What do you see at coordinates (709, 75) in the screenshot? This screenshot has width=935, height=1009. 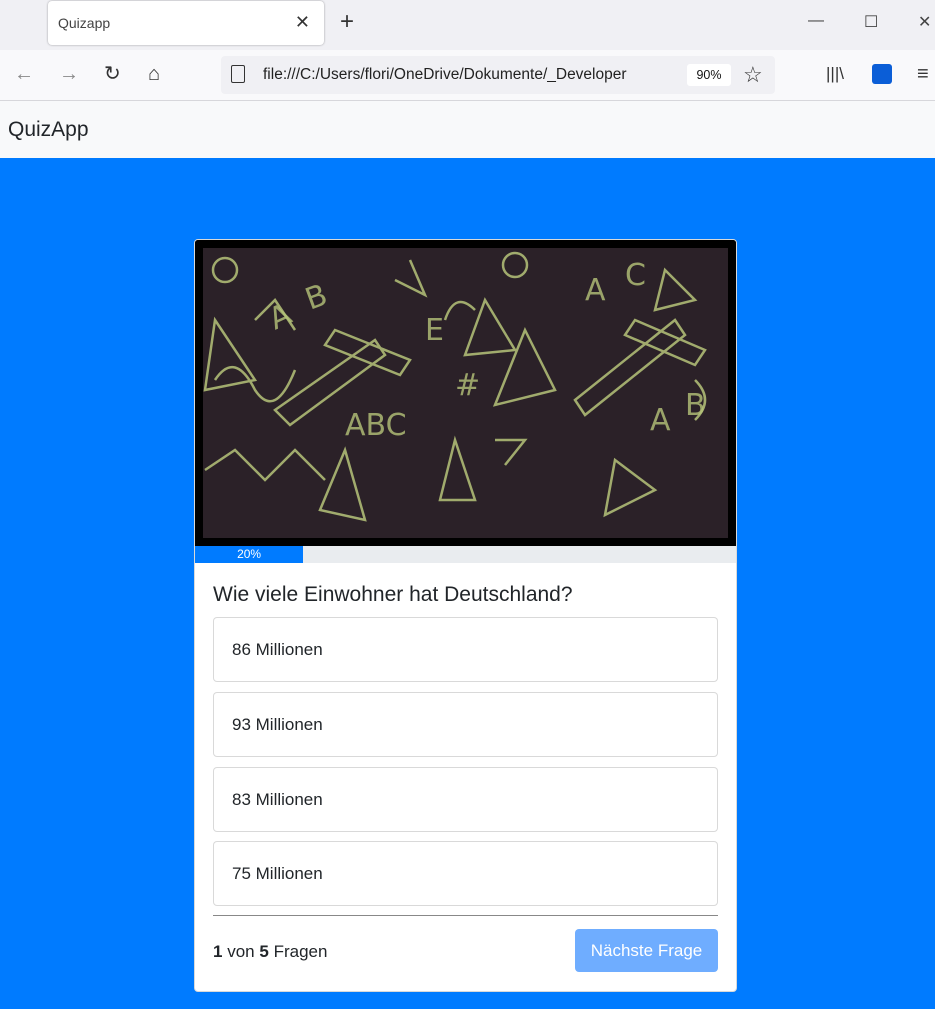 I see `zoom-level: 90%` at bounding box center [709, 75].